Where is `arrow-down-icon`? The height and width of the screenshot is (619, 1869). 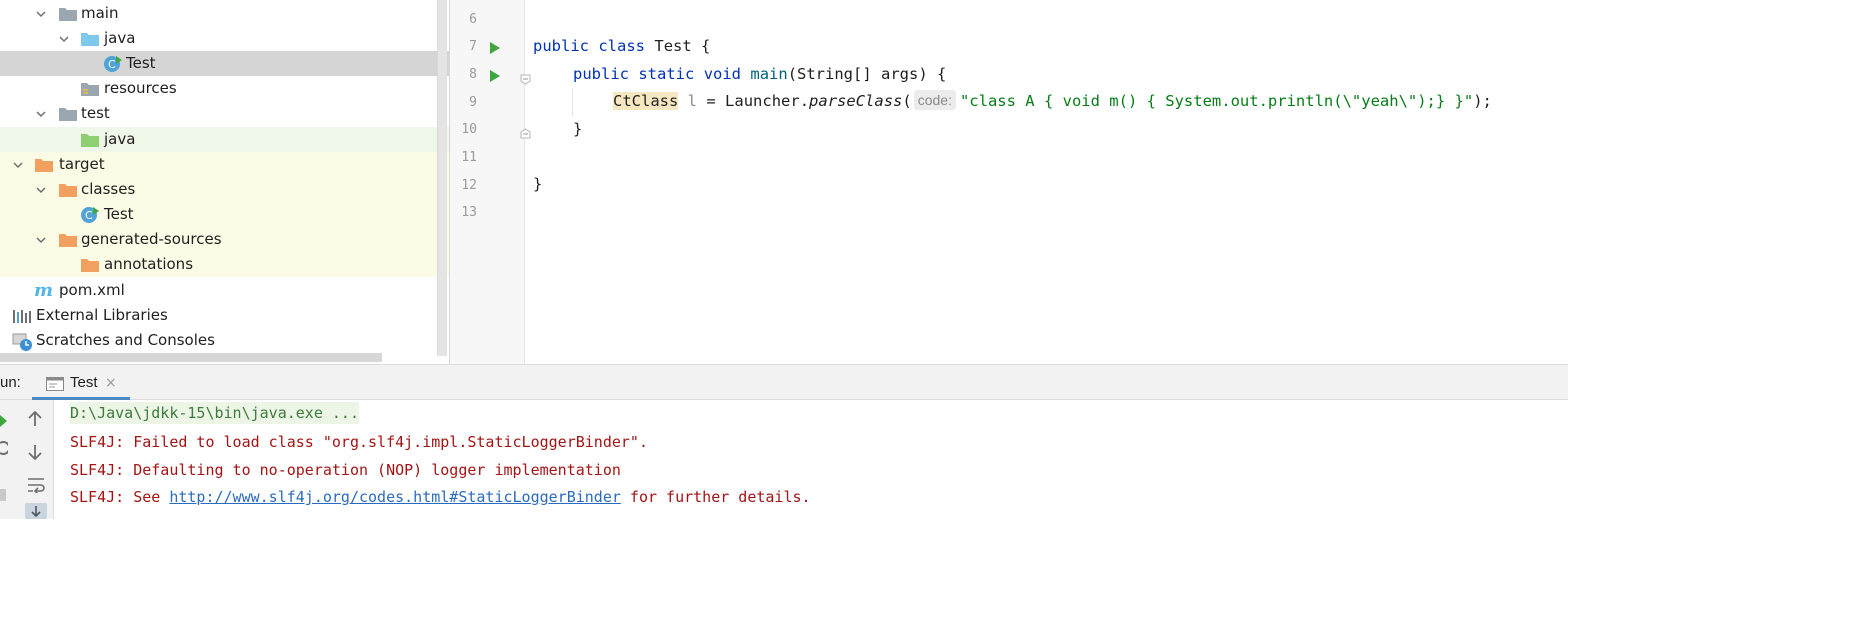
arrow-down-icon is located at coordinates (35, 454).